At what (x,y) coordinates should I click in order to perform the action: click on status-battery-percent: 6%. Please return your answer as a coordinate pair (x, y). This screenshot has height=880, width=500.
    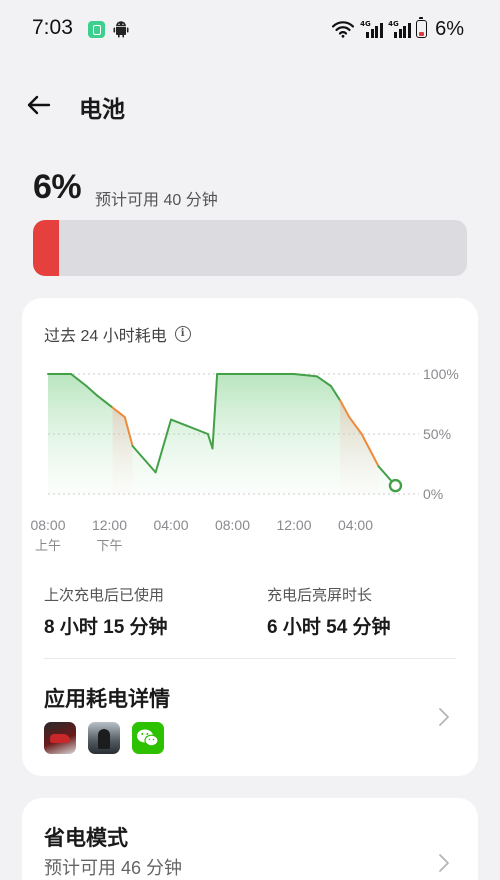
    Looking at the image, I should click on (449, 28).